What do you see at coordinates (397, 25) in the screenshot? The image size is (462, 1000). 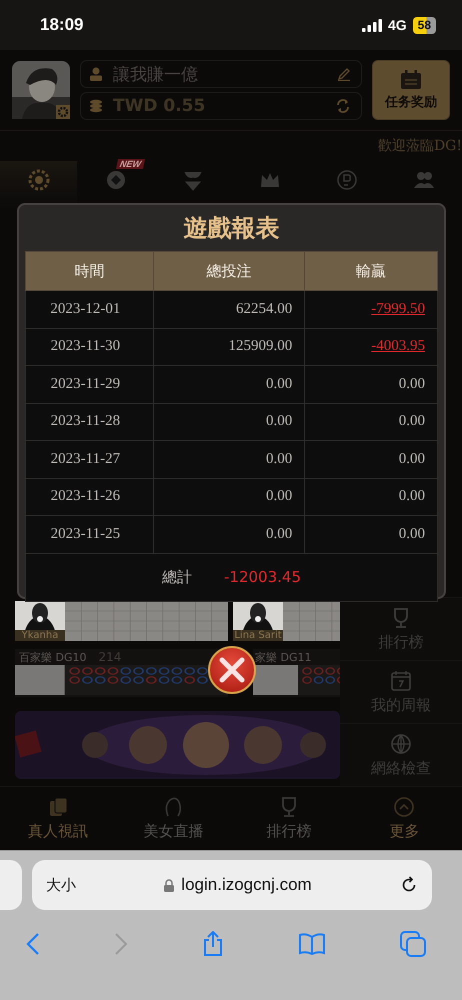 I see `network-label: 4G` at bounding box center [397, 25].